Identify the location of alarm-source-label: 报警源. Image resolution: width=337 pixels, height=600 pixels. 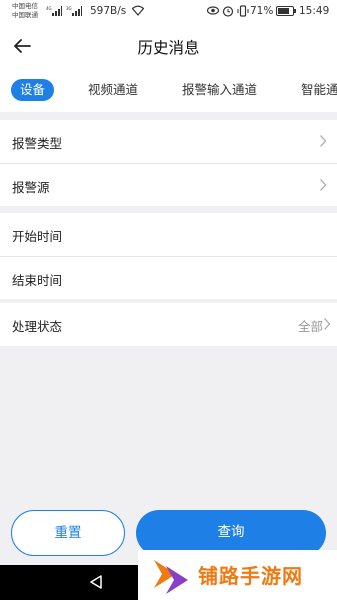
(31, 187).